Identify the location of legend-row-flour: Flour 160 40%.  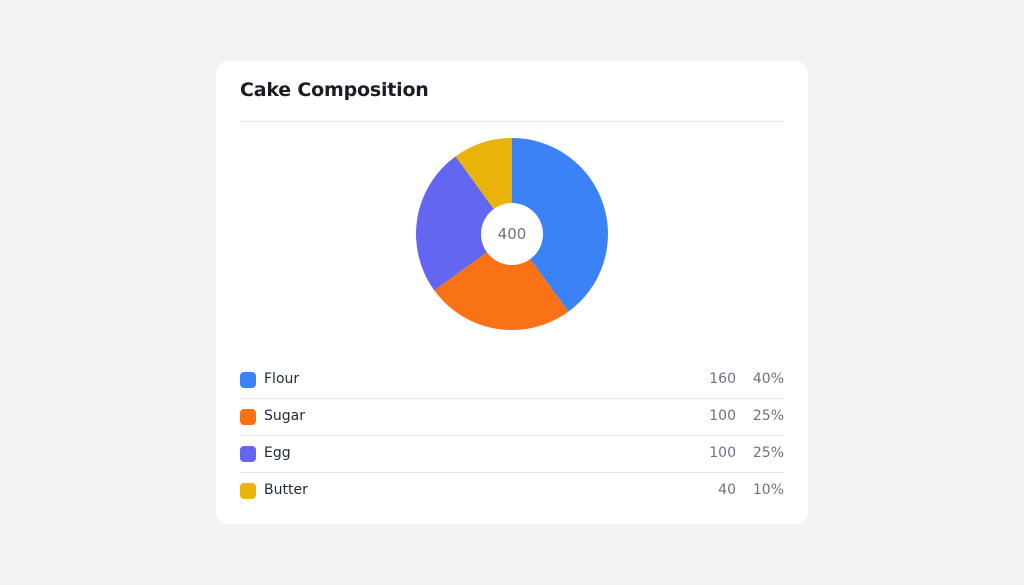
(512, 380).